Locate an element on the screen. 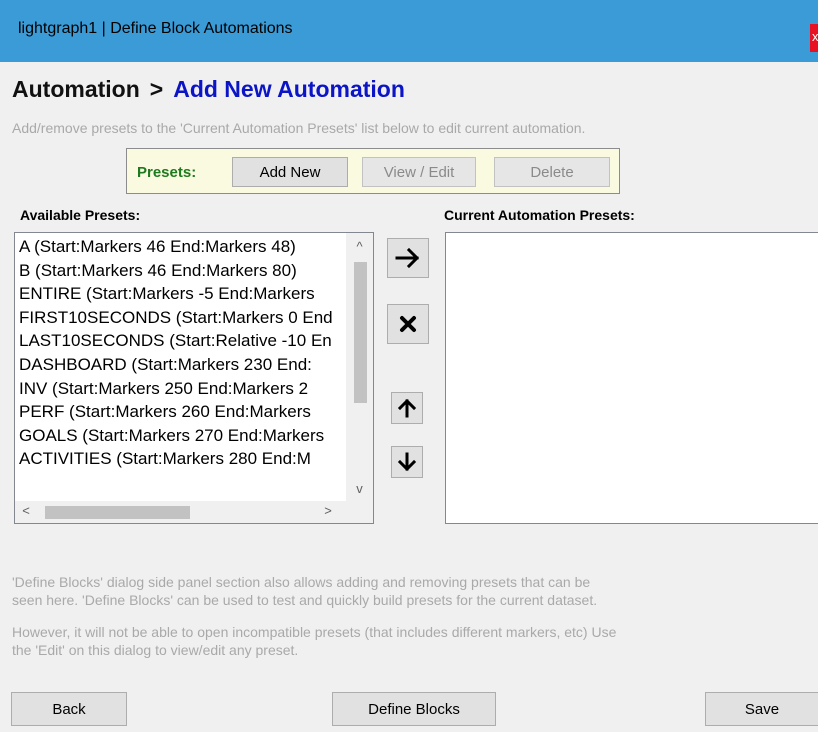 The width and height of the screenshot is (818, 732). current-presets-label: Current Automation Presets: is located at coordinates (539, 215).